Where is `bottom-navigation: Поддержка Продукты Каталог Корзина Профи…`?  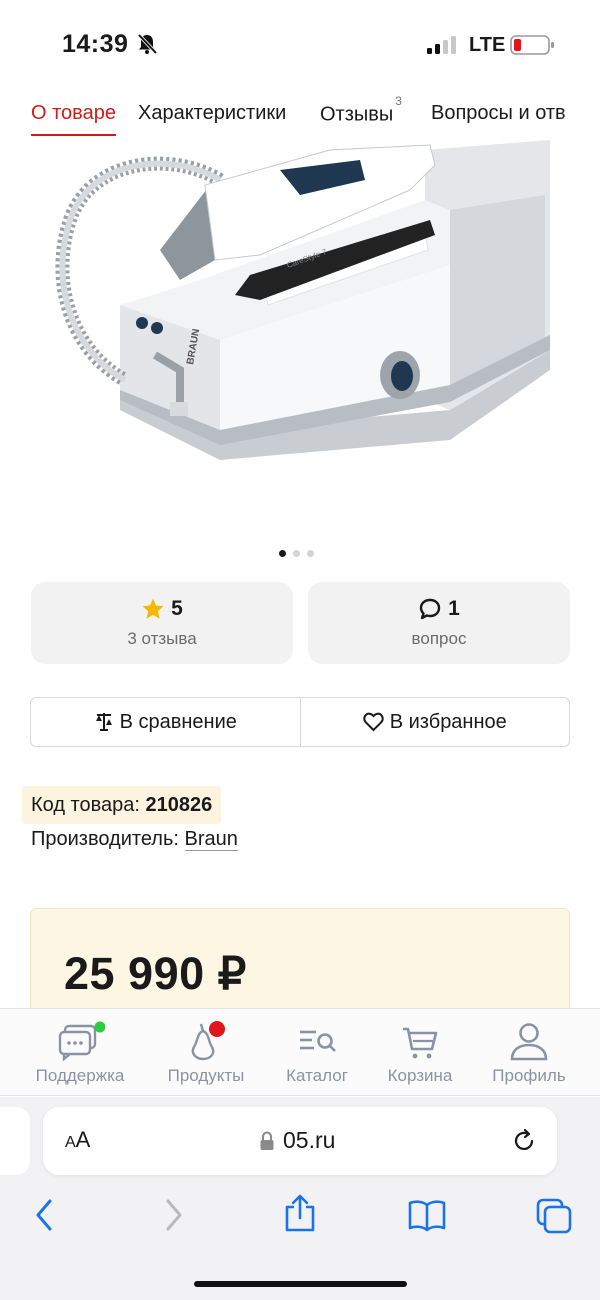 bottom-navigation: Поддержка Продукты Каталог Корзина Профи… is located at coordinates (300, 1052).